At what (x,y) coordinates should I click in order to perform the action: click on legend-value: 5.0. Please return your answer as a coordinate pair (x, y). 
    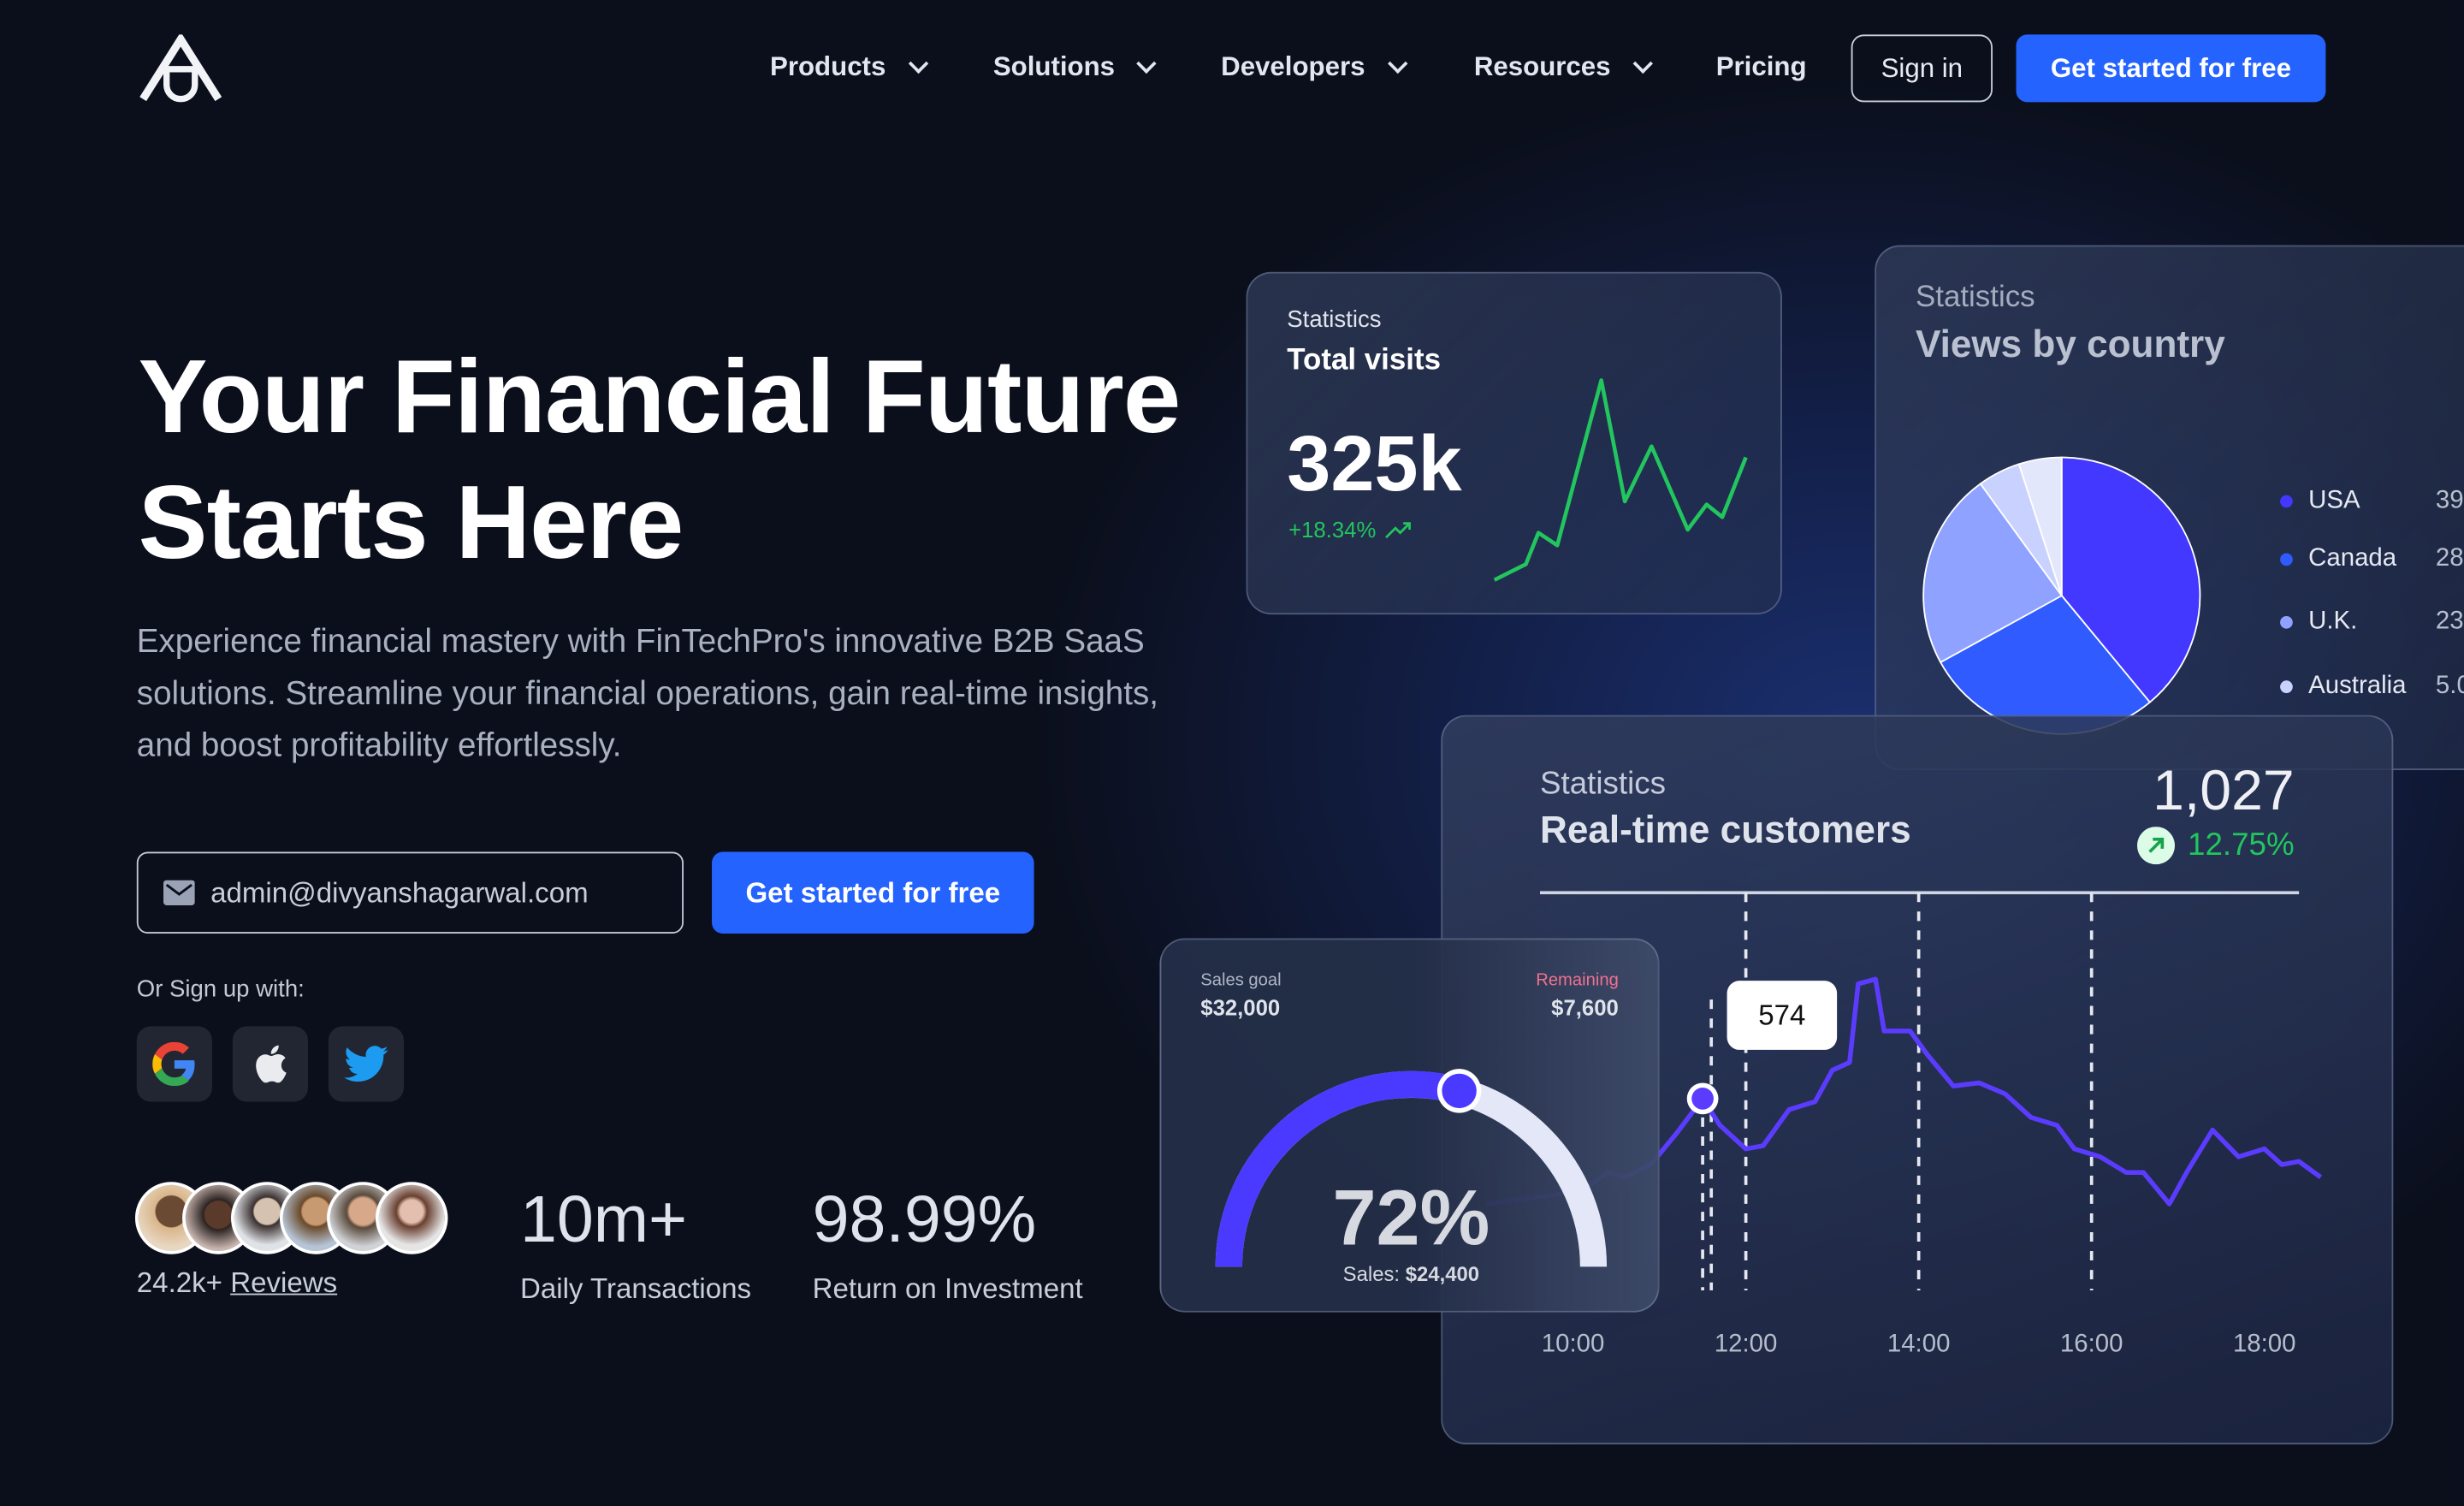
    Looking at the image, I should click on (2449, 687).